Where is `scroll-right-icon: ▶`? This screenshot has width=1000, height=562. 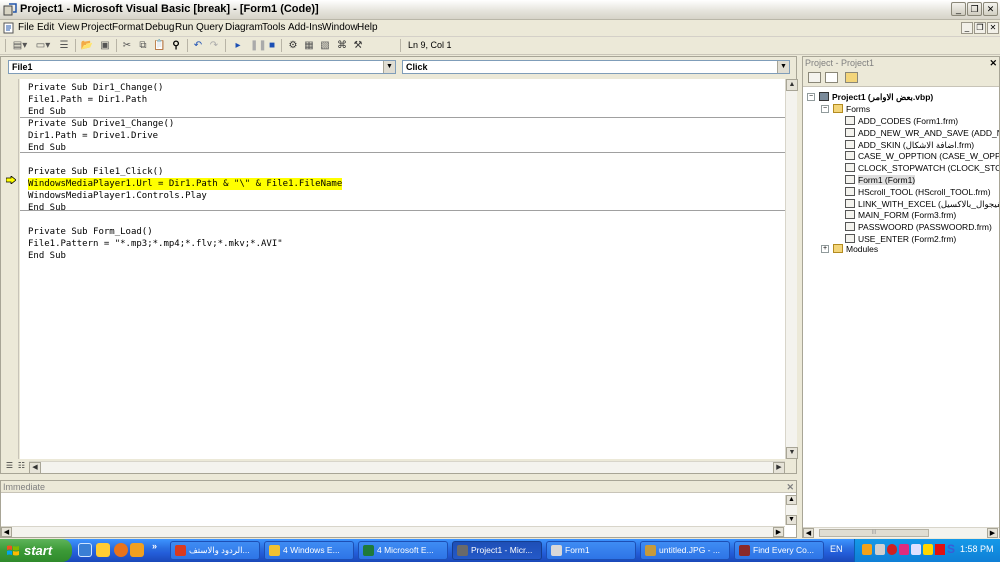
scroll-right-icon: ▶ is located at coordinates (778, 532).